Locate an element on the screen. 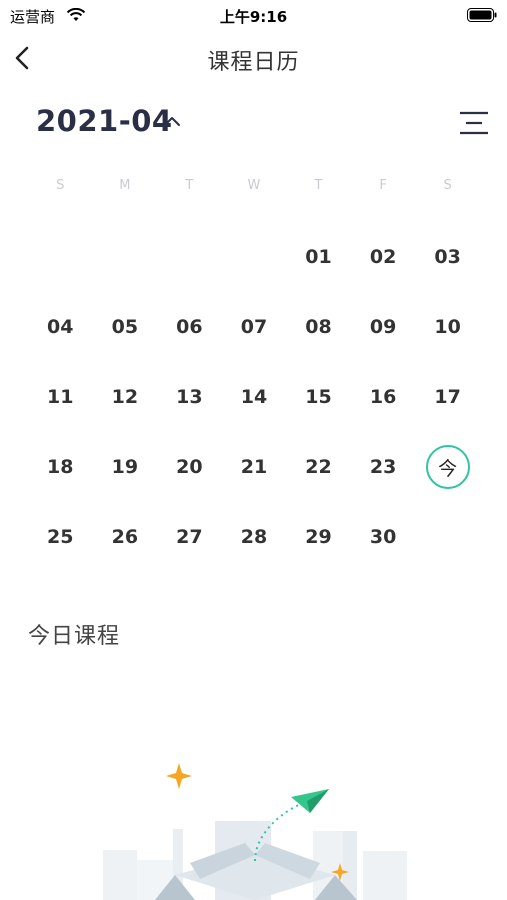 Image resolution: width=507 pixels, height=900 pixels. calendar-day: 18 is located at coordinates (60, 467).